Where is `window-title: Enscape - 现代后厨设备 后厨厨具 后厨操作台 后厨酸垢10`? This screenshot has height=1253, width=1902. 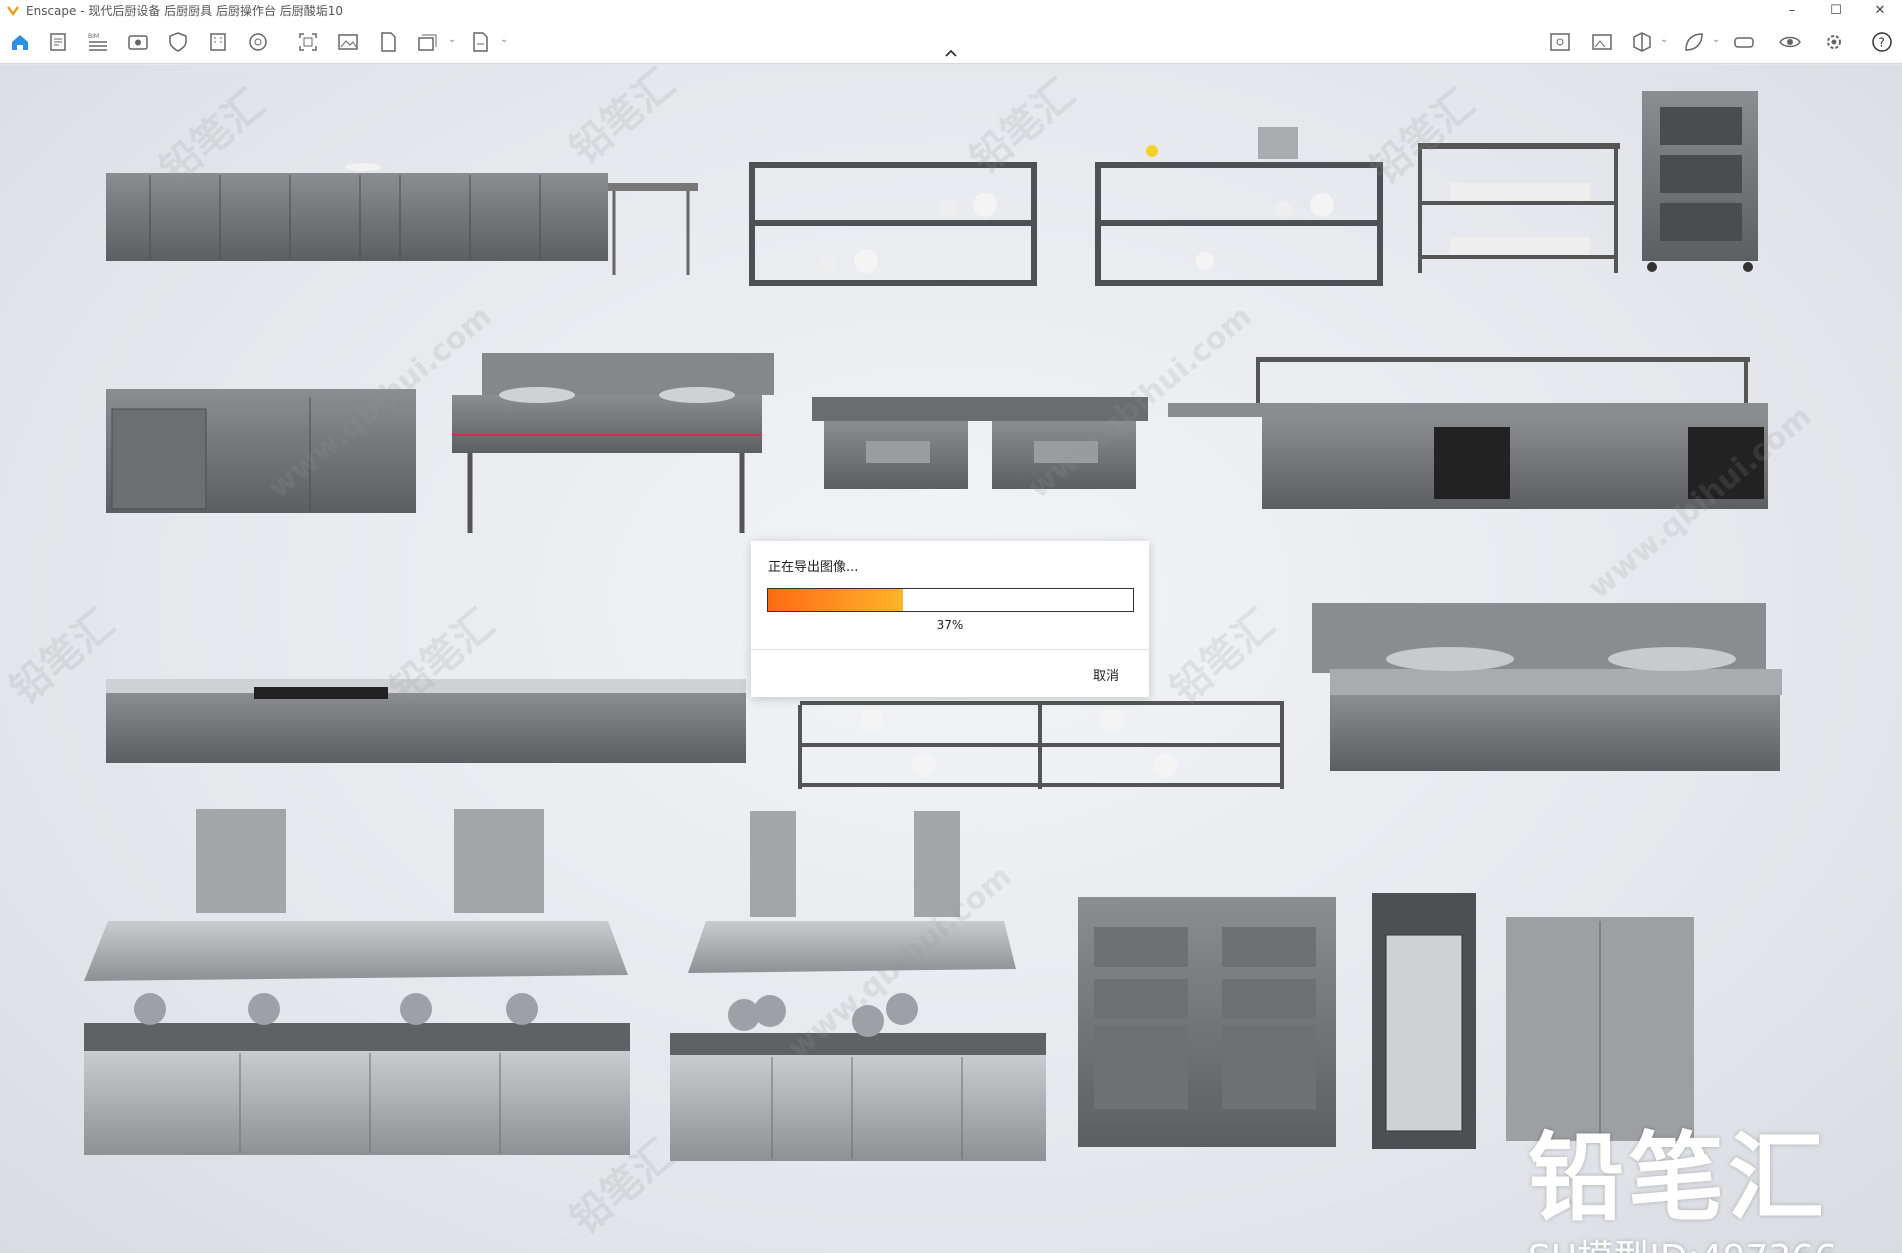 window-title: Enscape - 现代后厨设备 后厨厨具 后厨操作台 后厨酸垢10 is located at coordinates (185, 10).